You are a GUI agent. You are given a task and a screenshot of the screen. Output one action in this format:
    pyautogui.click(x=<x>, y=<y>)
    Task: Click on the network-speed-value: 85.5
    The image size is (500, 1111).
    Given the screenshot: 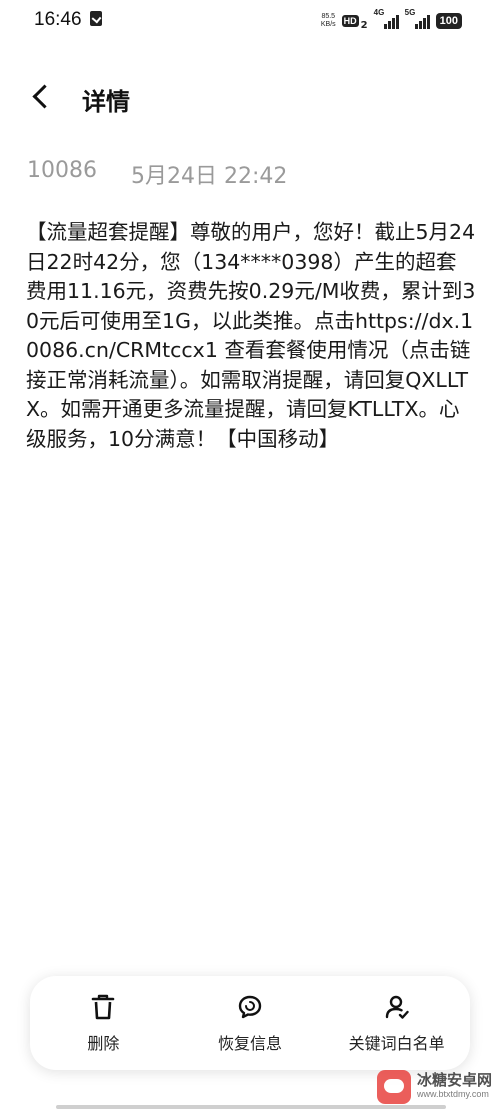 What is the action you would take?
    pyautogui.click(x=328, y=16)
    